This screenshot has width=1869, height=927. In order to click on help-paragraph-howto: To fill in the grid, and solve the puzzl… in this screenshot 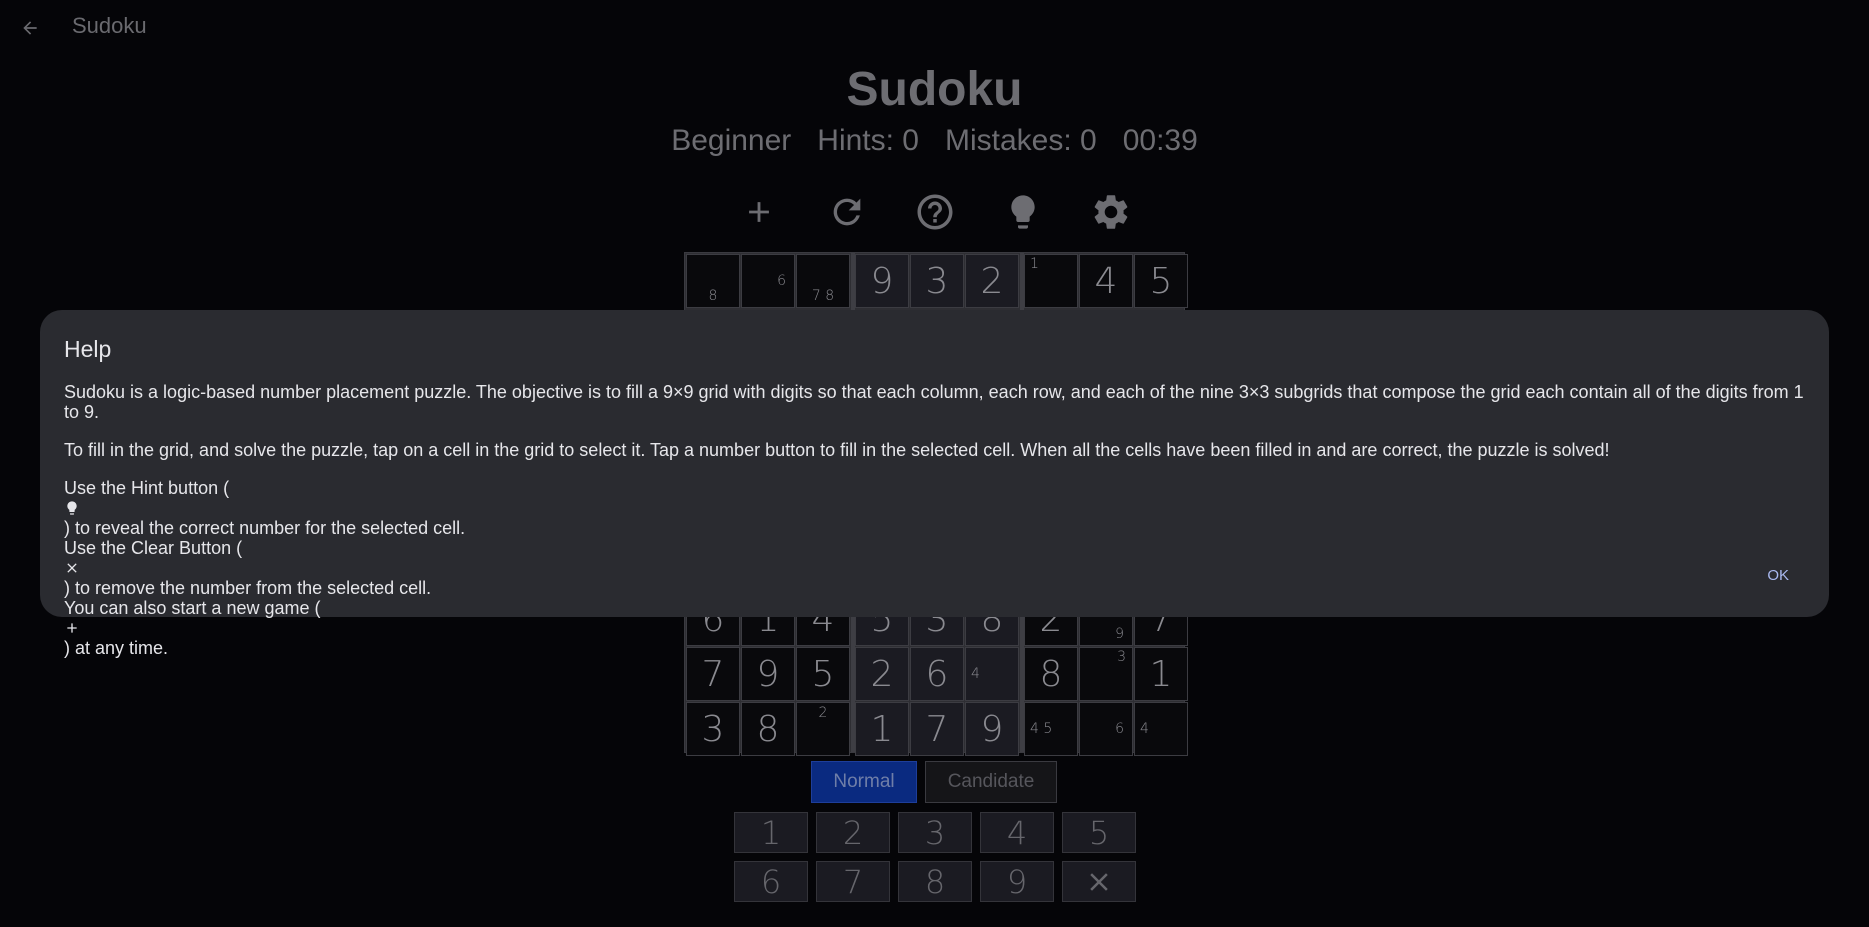, I will do `click(837, 450)`.